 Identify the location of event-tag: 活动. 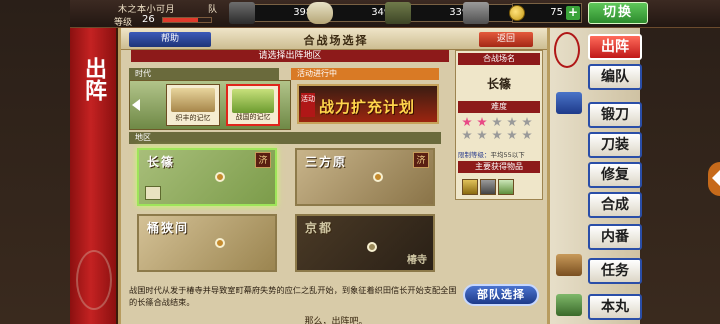
(308, 105).